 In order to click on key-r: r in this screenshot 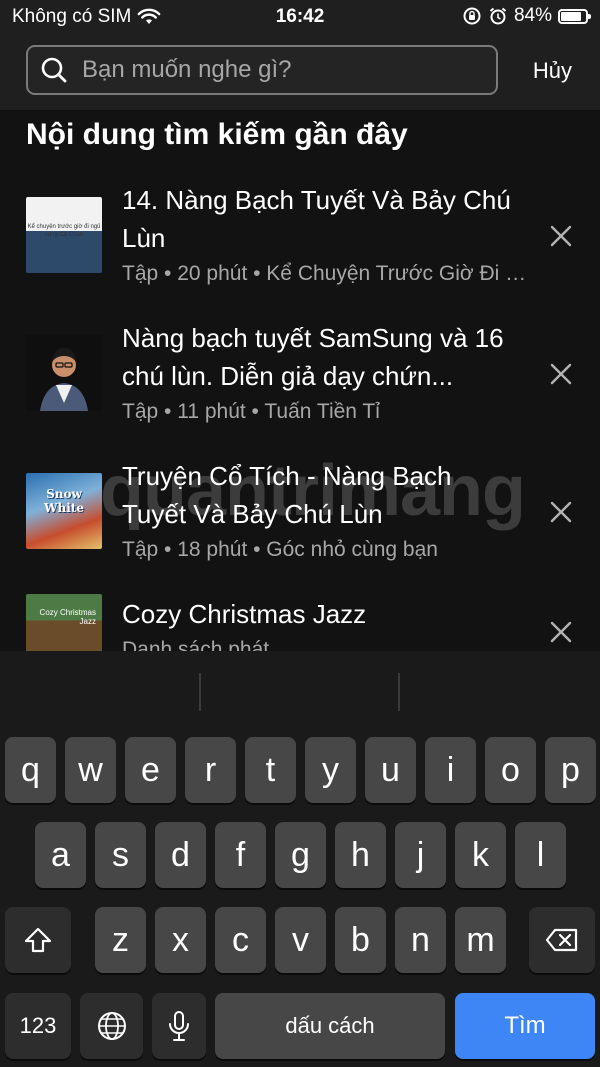, I will do `click(210, 770)`.